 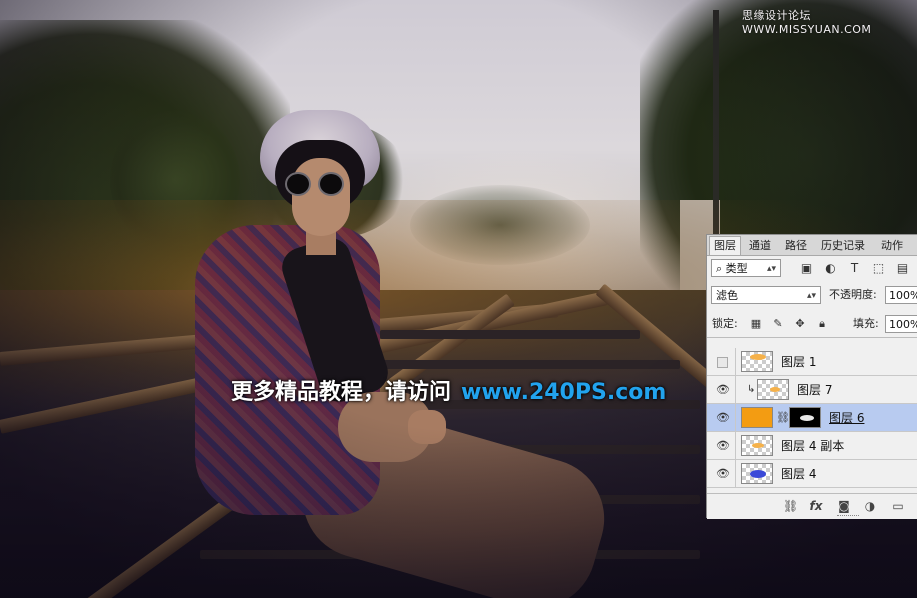 What do you see at coordinates (854, 268) in the screenshot?
I see `type-icon: T` at bounding box center [854, 268].